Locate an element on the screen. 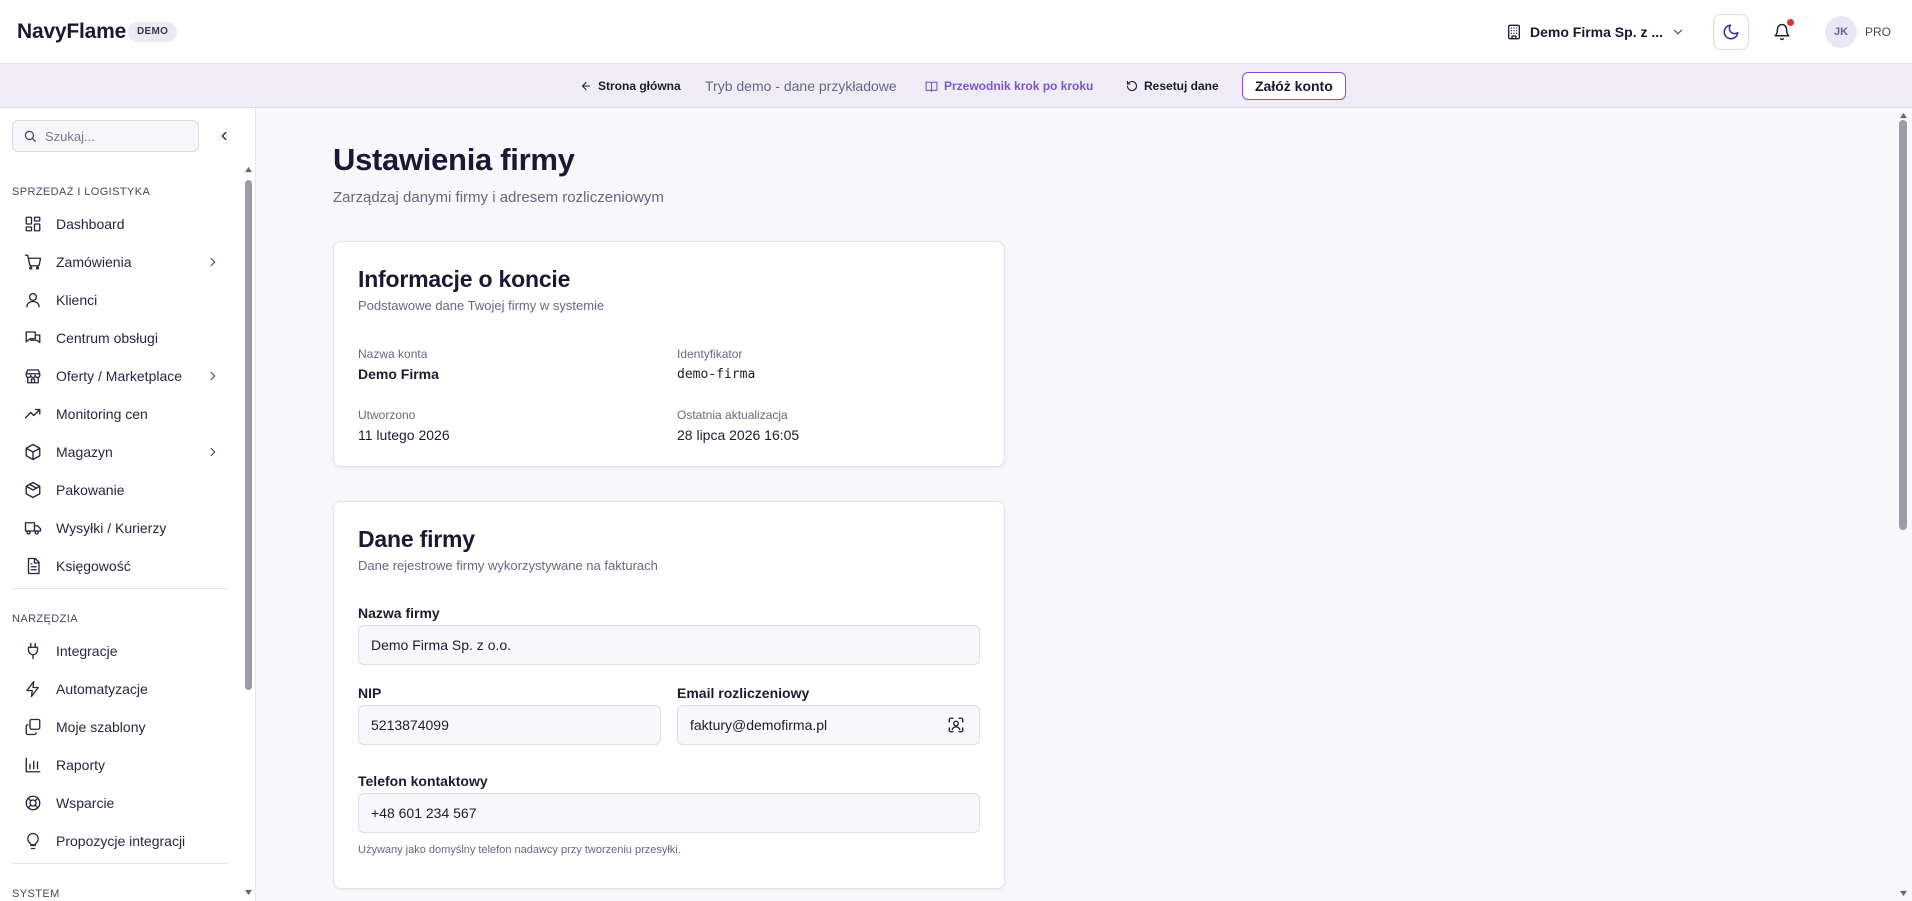 The image size is (1912, 901). collapse-sidebar-button is located at coordinates (224, 136).